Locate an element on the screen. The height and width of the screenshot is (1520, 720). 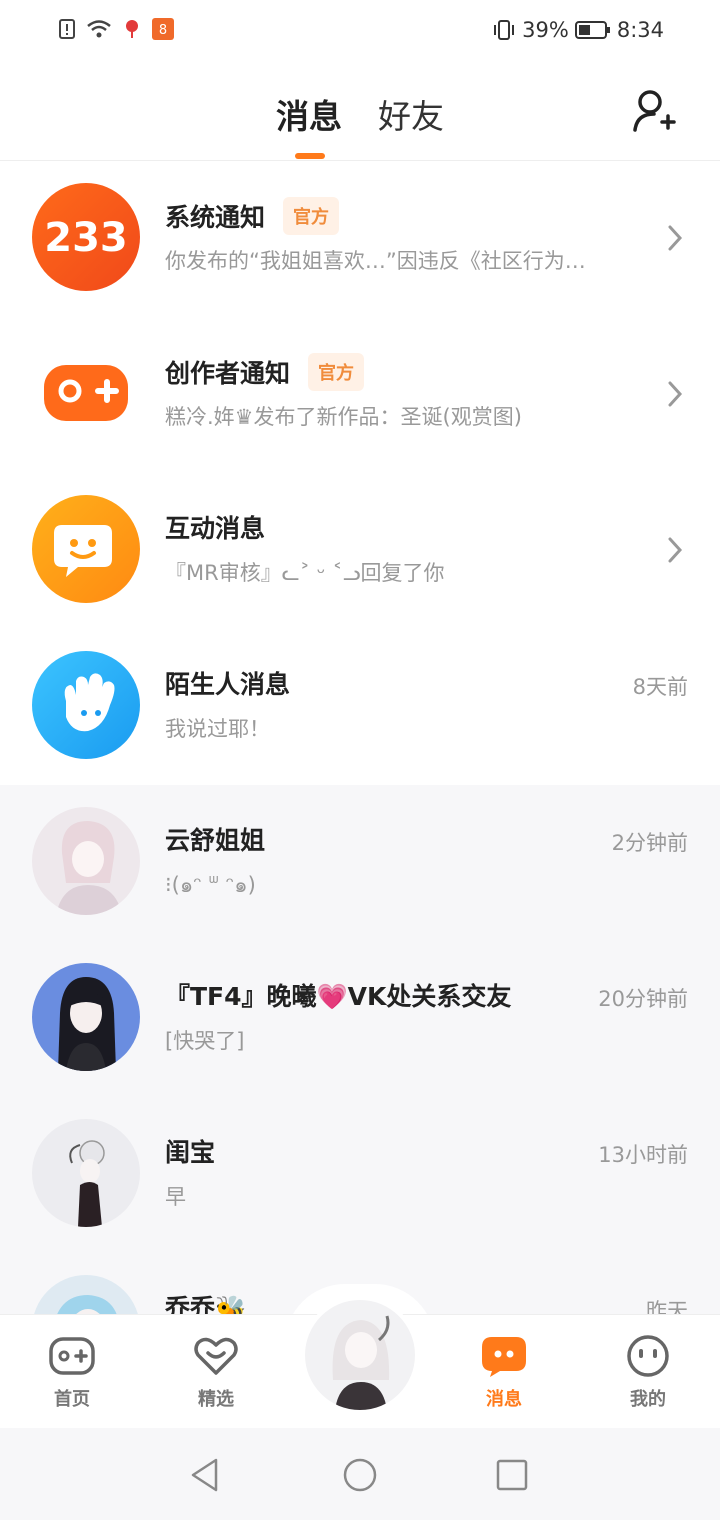
contact-name: 『TF4』晚曦💗VK处关系交友 is located at coordinates (338, 996).